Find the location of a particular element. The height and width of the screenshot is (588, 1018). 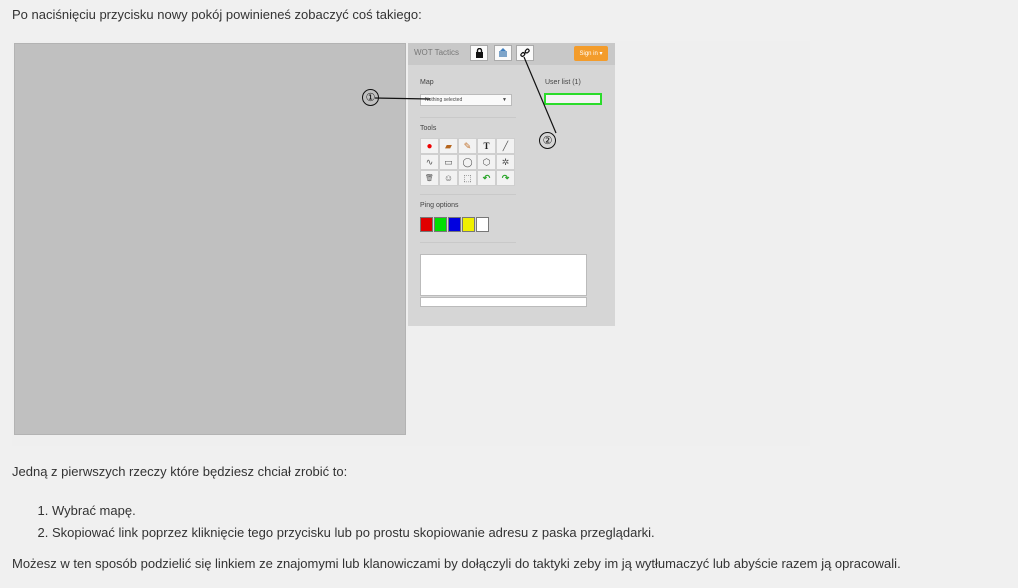

callout-lines is located at coordinates (465, 95).